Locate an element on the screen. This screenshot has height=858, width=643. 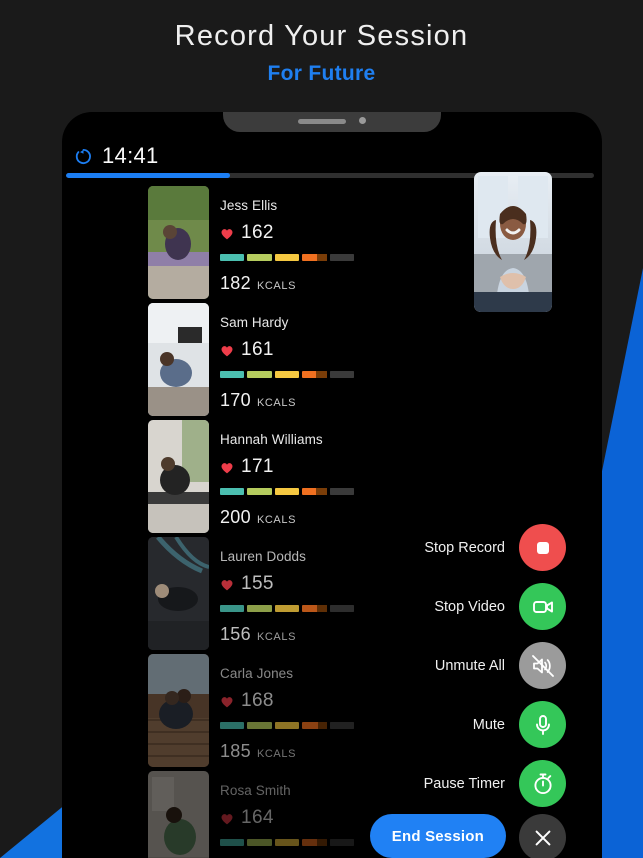
calories-row: 170 KCALS is located at coordinates (290, 400).